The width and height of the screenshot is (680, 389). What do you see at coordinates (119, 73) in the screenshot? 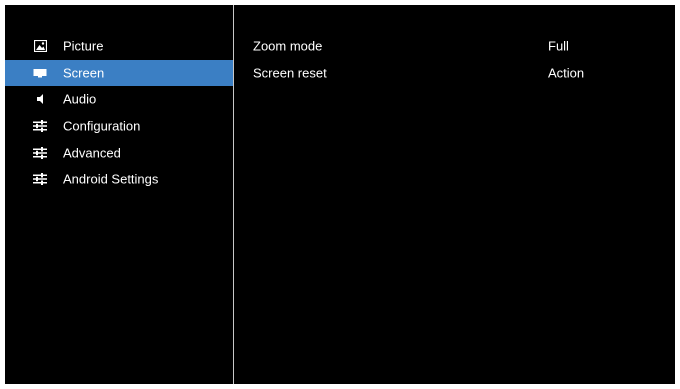
I see `menu-item-screen: Screen` at bounding box center [119, 73].